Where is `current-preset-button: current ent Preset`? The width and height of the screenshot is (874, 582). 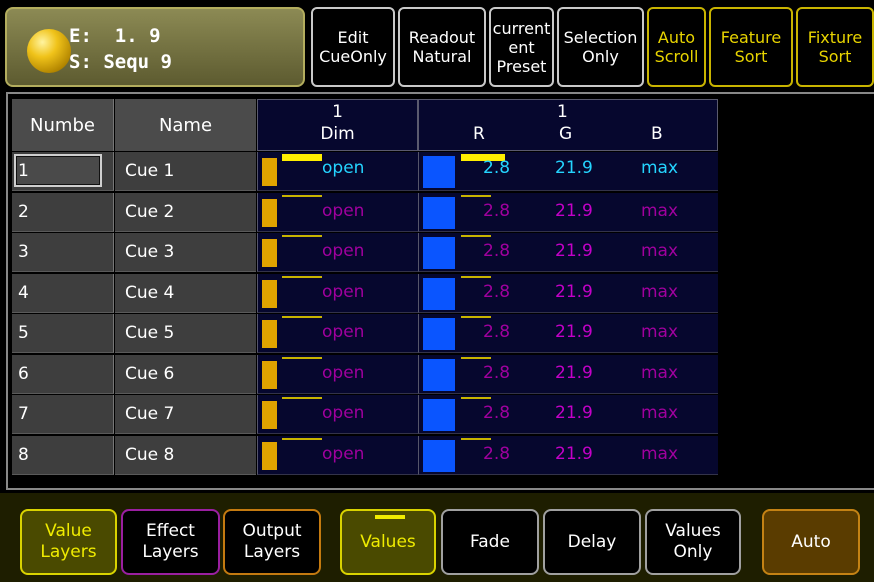 current-preset-button: current ent Preset is located at coordinates (521, 47).